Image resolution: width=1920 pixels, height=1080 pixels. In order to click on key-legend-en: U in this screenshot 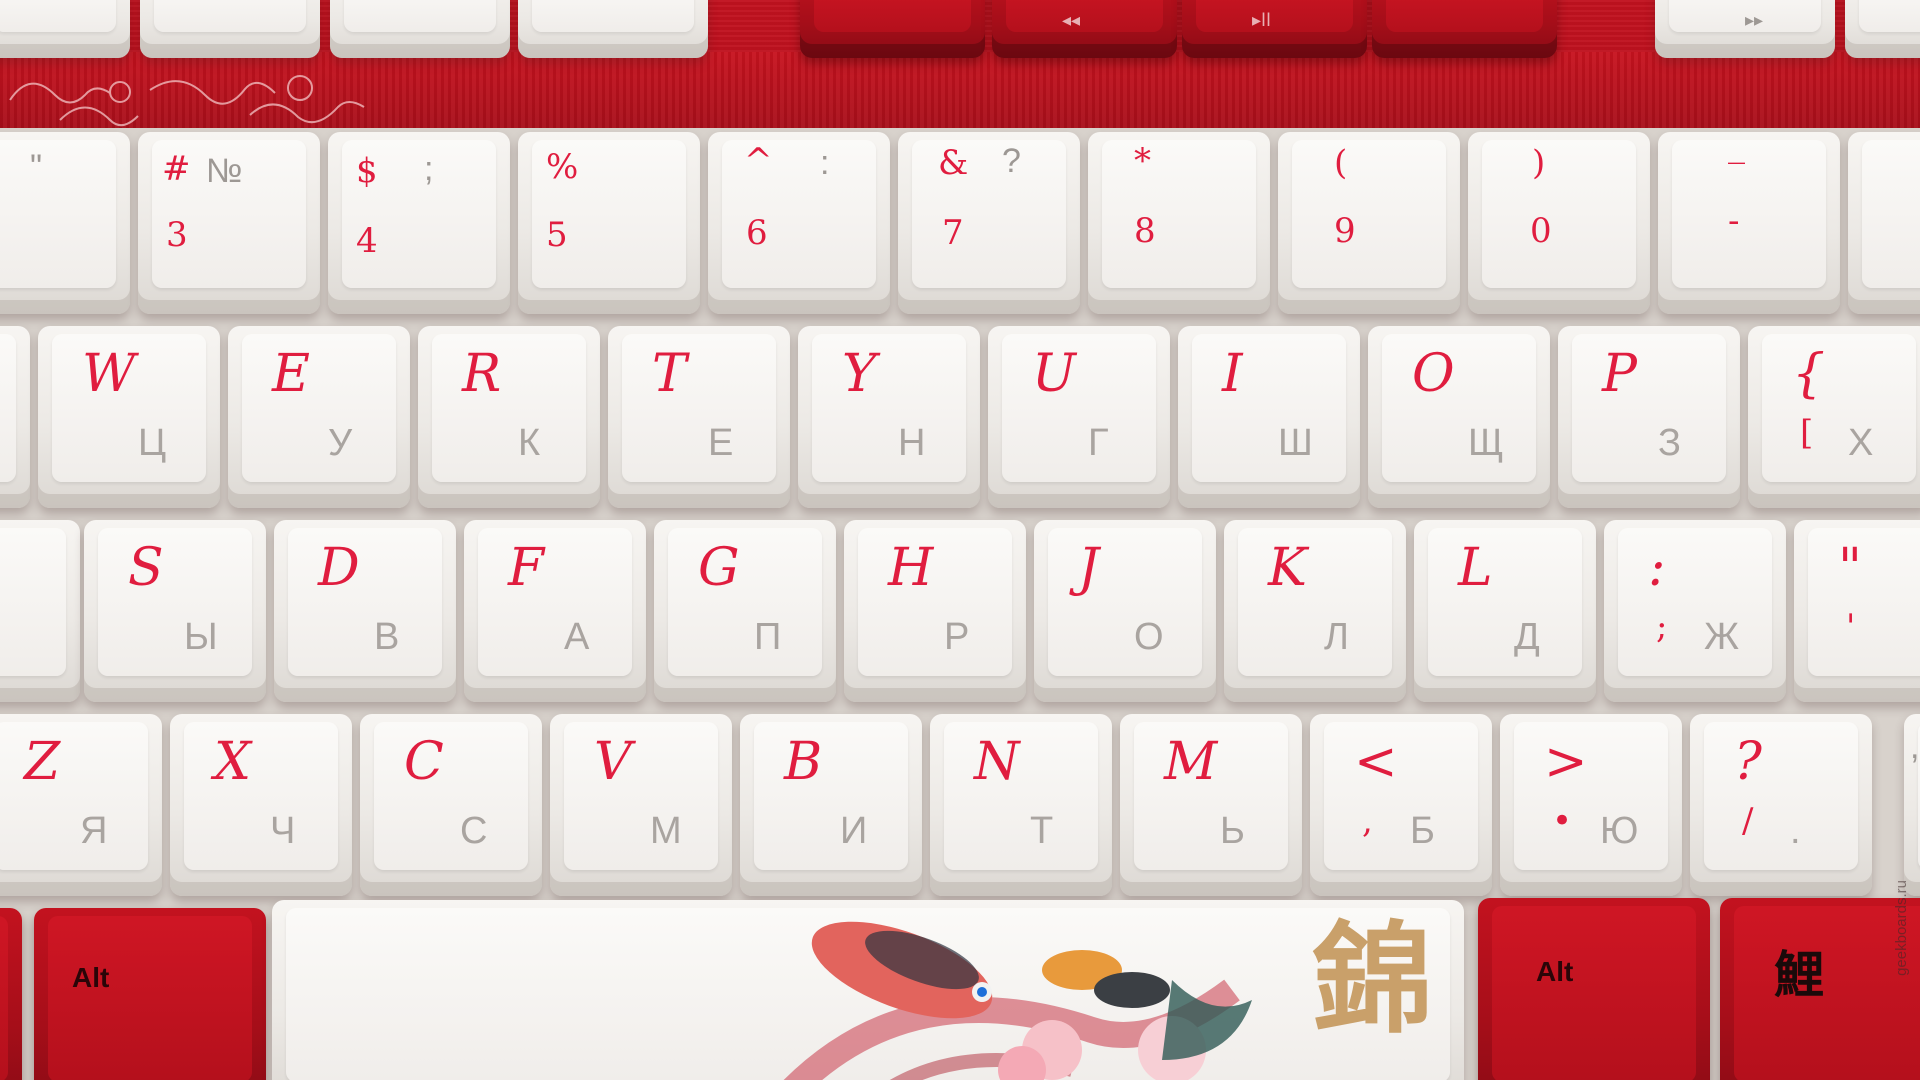, I will do `click(1054, 374)`.